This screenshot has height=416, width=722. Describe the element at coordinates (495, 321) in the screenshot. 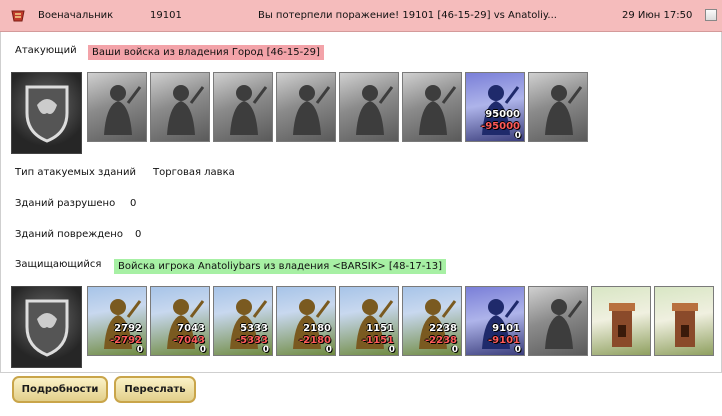

I see `defender-unit-slot: 9101 -9101 0` at that location.